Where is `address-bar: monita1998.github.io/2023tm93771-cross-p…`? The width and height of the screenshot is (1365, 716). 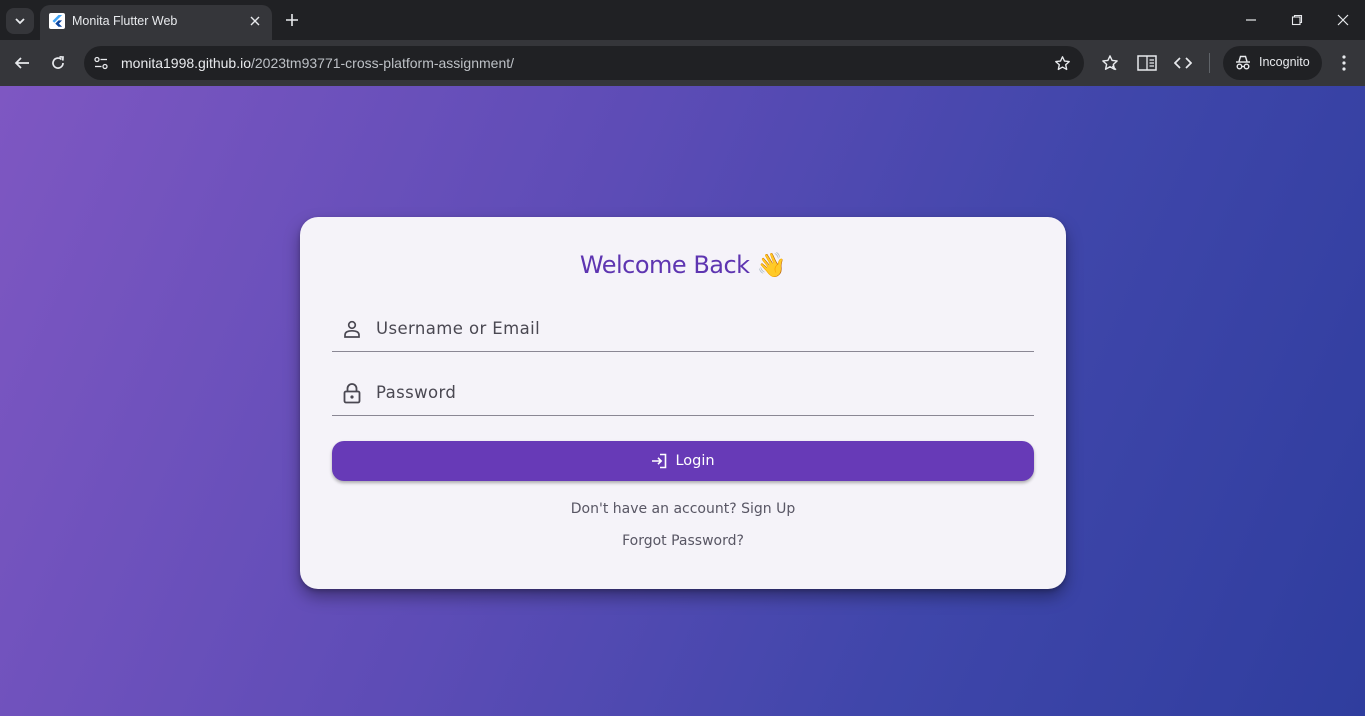 address-bar: monita1998.github.io/2023tm93771-cross-p… is located at coordinates (584, 63).